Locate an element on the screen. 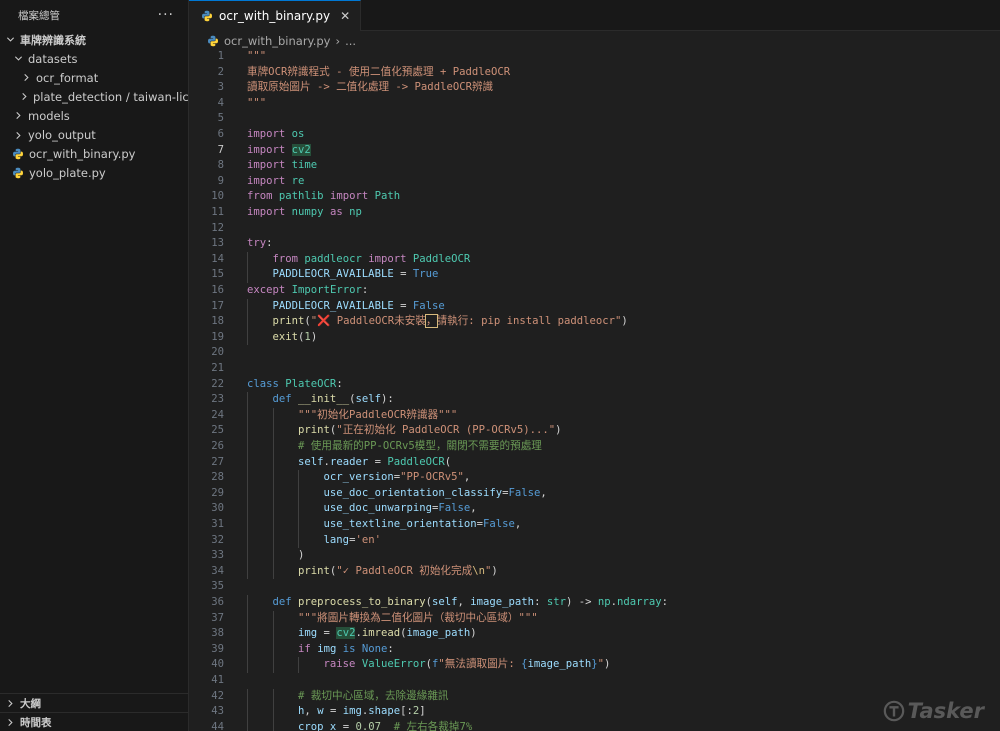 This screenshot has height=731, width=1000. code-text: import time is located at coordinates (282, 166).